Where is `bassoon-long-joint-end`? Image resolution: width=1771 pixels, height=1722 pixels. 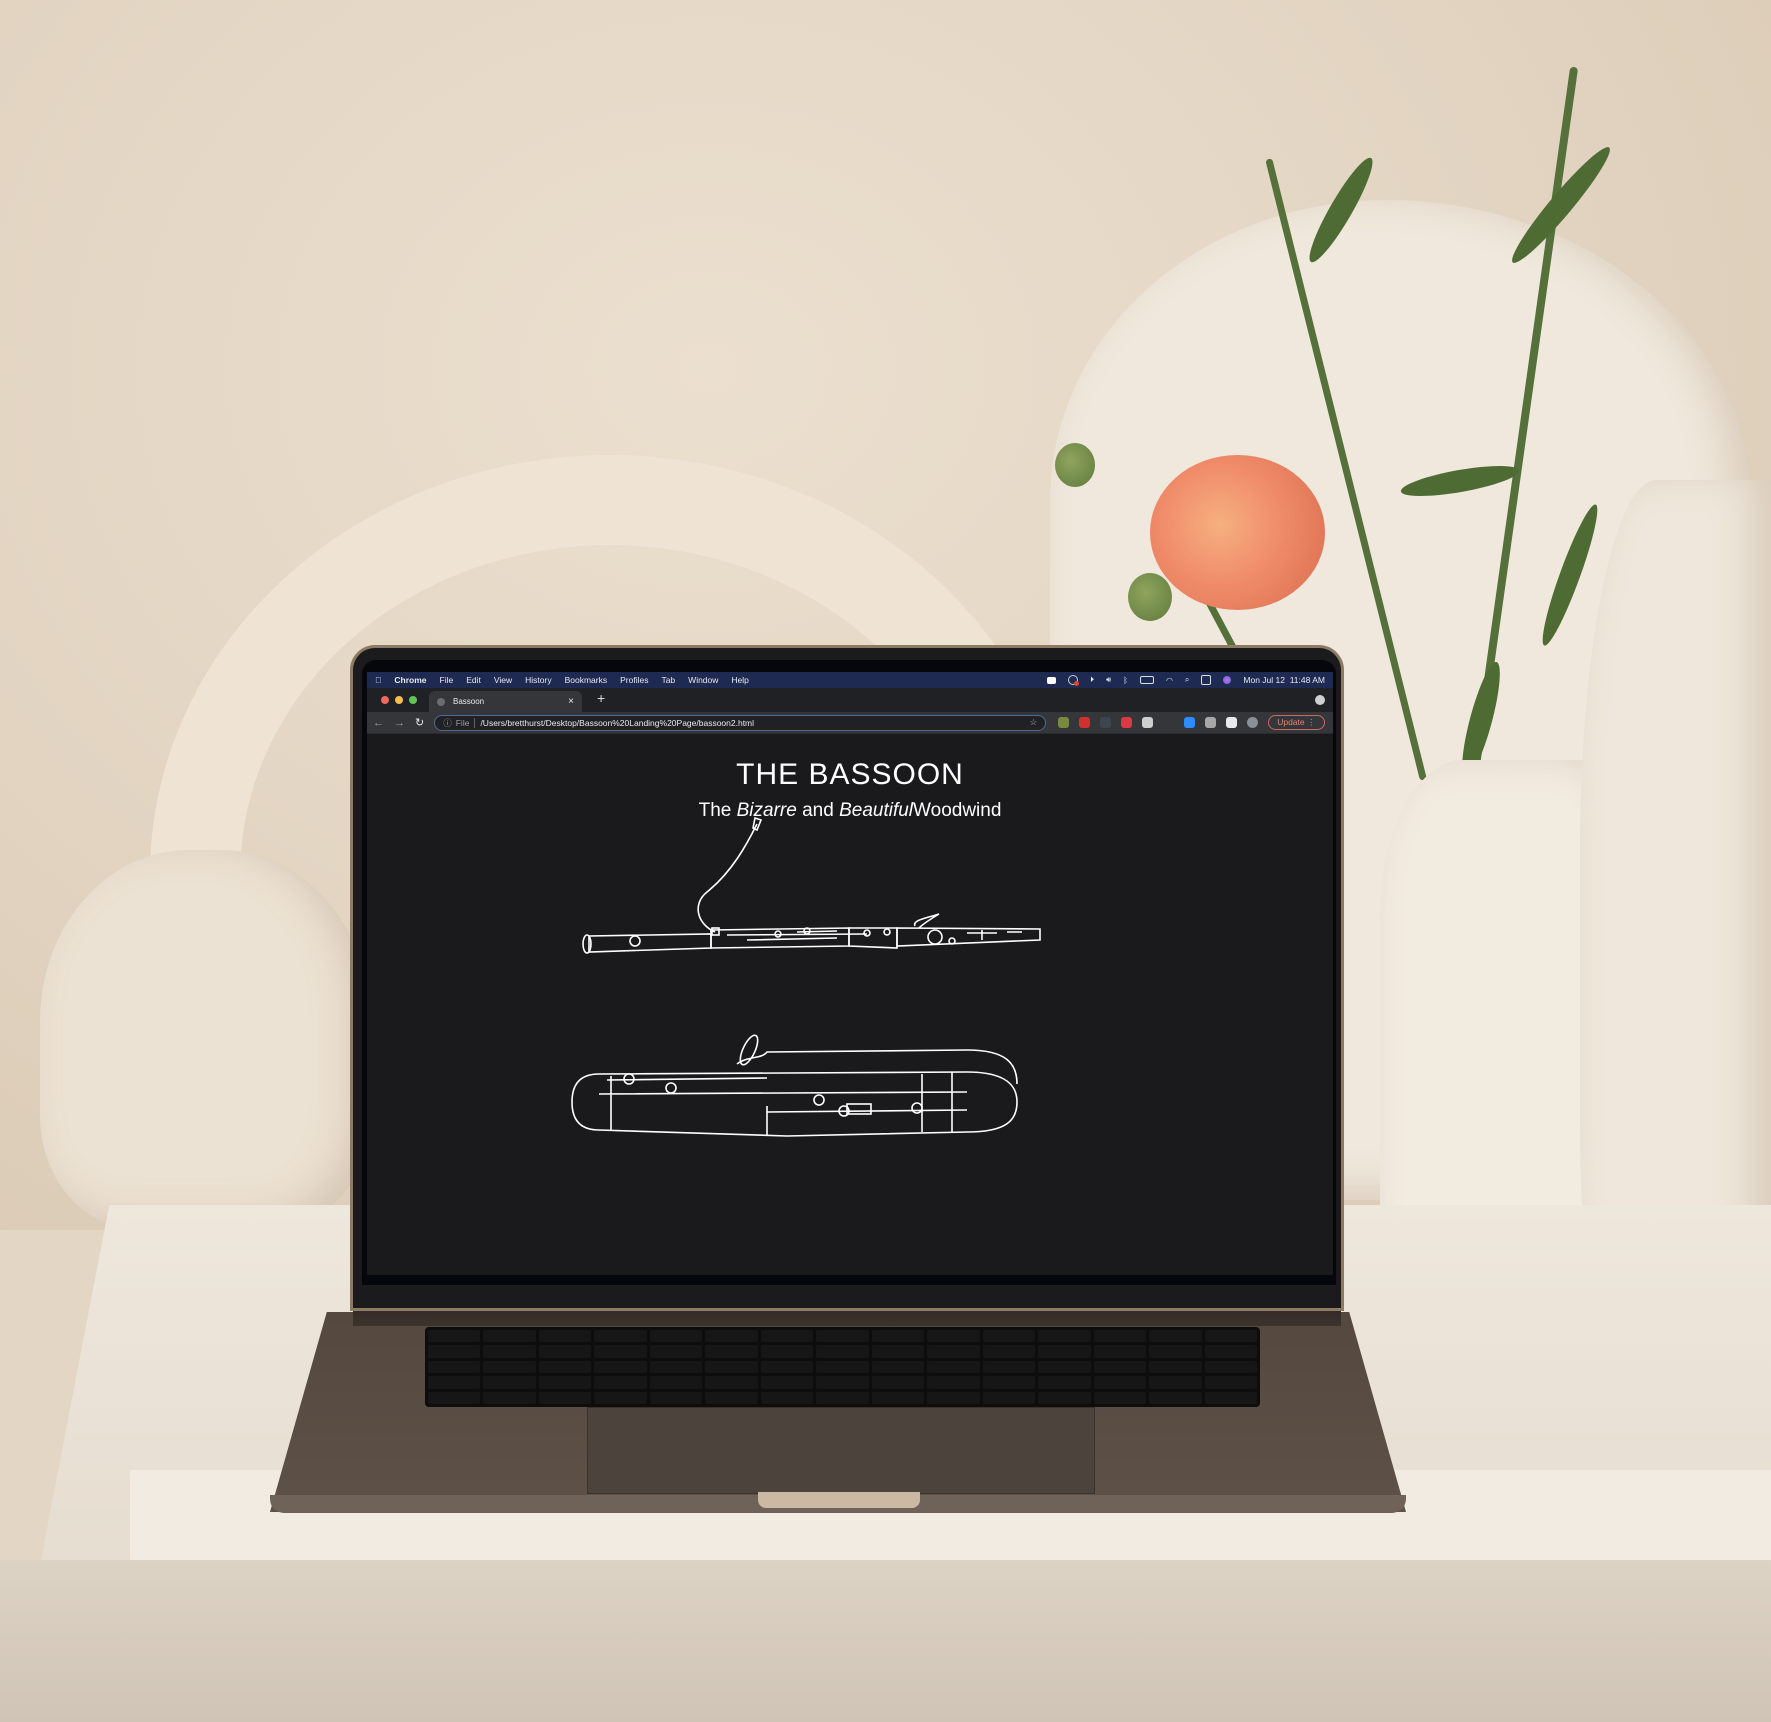
bassoon-long-joint-end is located at coordinates (968, 937).